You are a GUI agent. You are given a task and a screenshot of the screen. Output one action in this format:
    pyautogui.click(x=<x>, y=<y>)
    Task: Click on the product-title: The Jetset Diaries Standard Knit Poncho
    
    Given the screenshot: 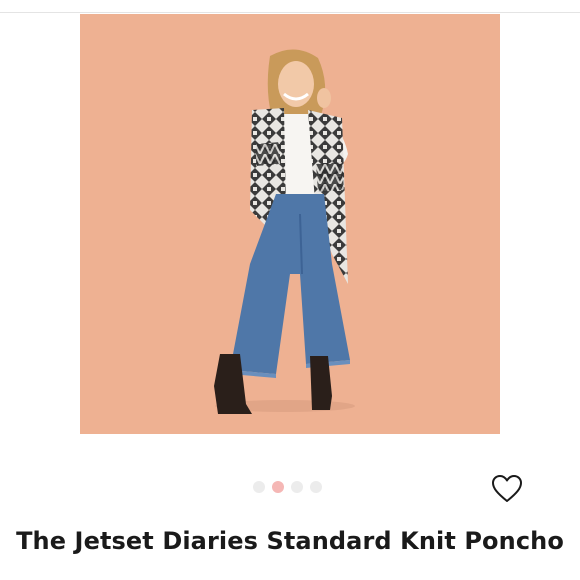 What is the action you would take?
    pyautogui.click(x=290, y=541)
    